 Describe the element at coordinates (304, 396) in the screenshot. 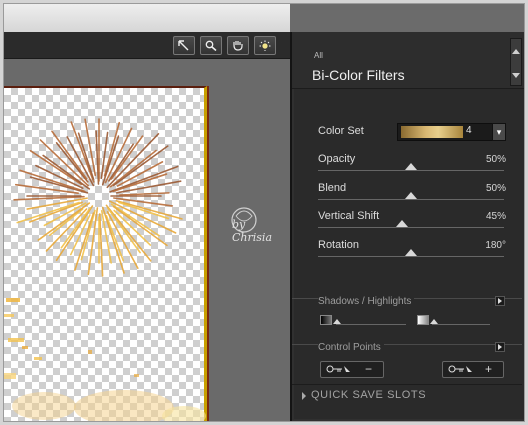

I see `quick-save-expand-icon` at that location.